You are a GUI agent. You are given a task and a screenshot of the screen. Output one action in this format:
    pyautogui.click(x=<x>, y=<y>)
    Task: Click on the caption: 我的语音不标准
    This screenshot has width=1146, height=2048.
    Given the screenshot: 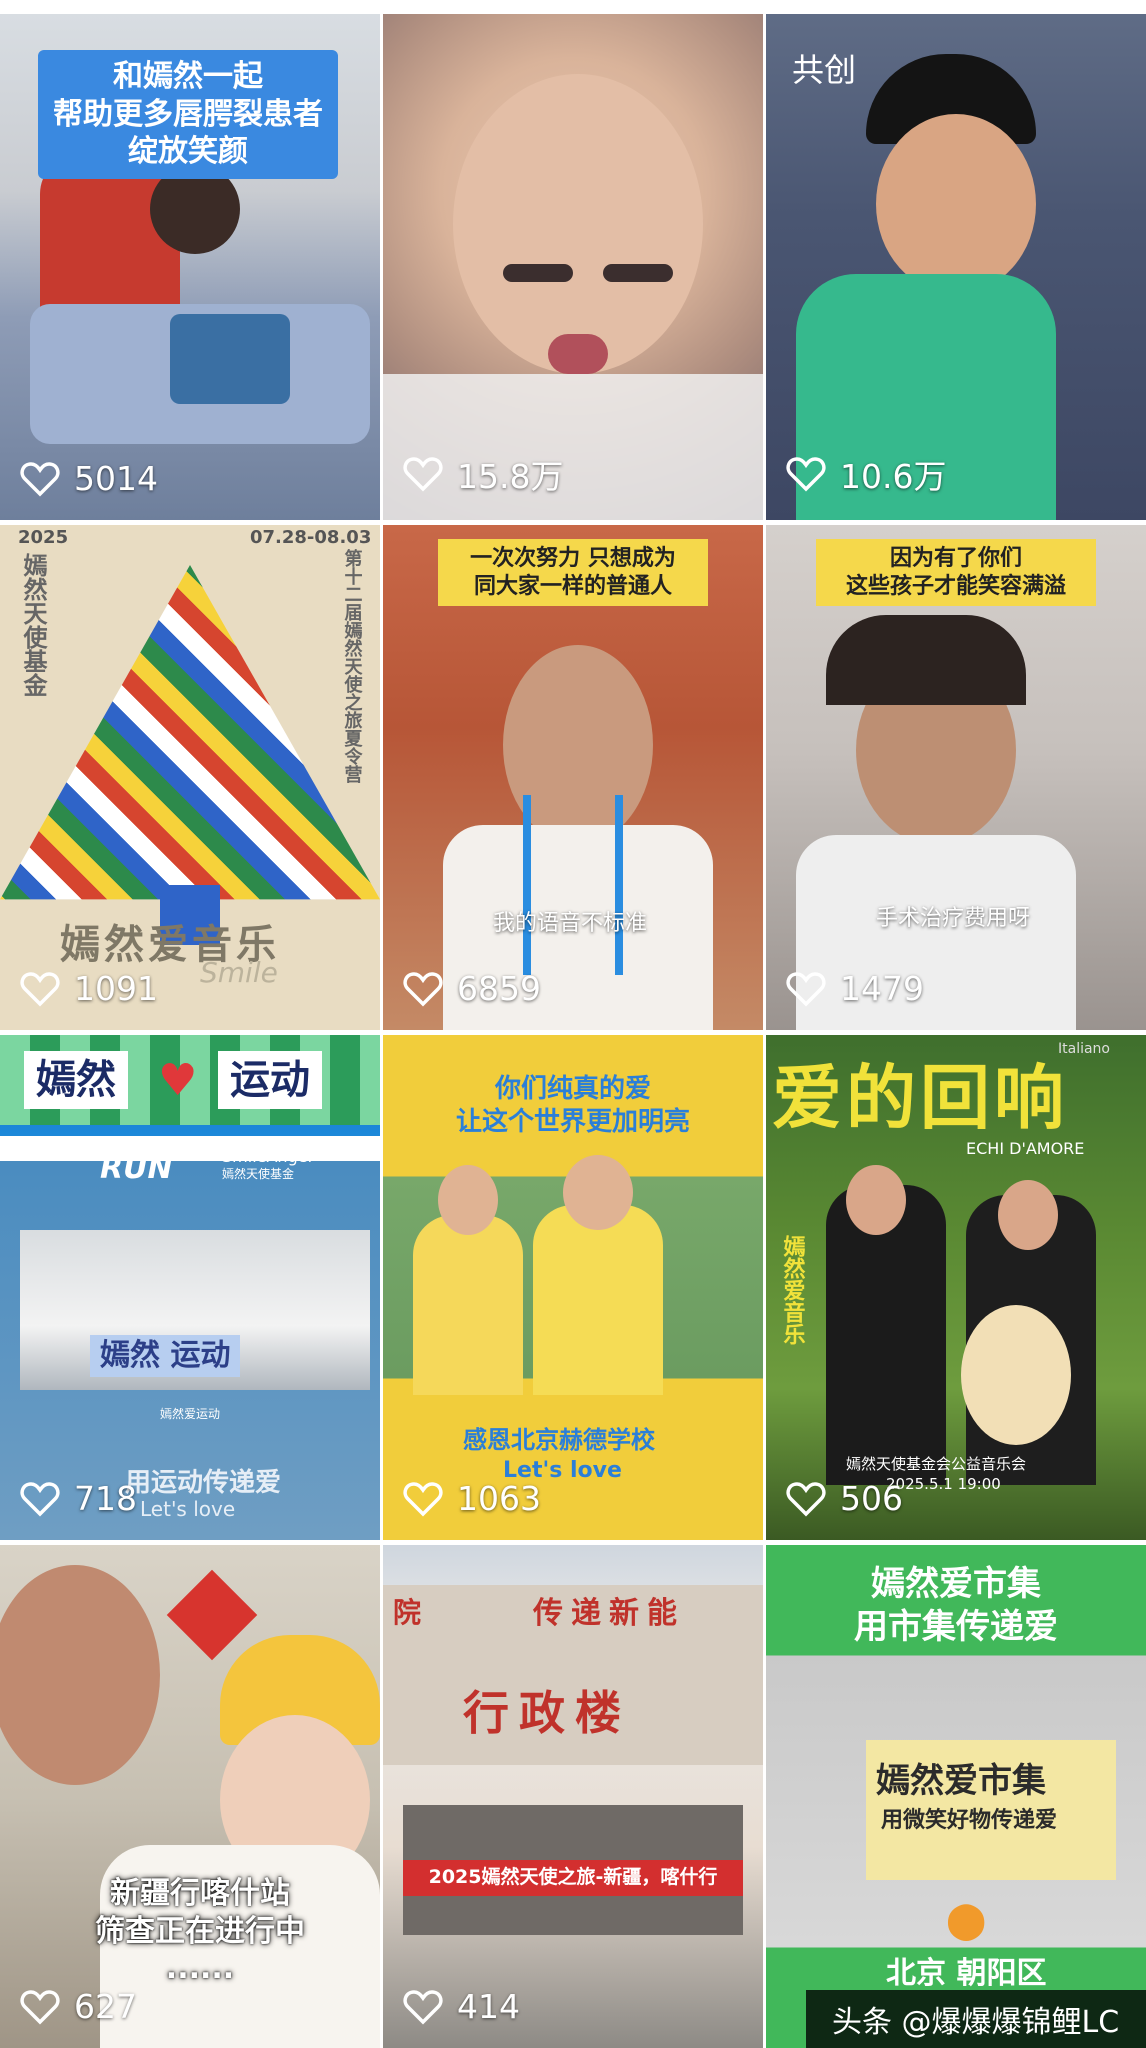 What is the action you would take?
    pyautogui.click(x=570, y=923)
    